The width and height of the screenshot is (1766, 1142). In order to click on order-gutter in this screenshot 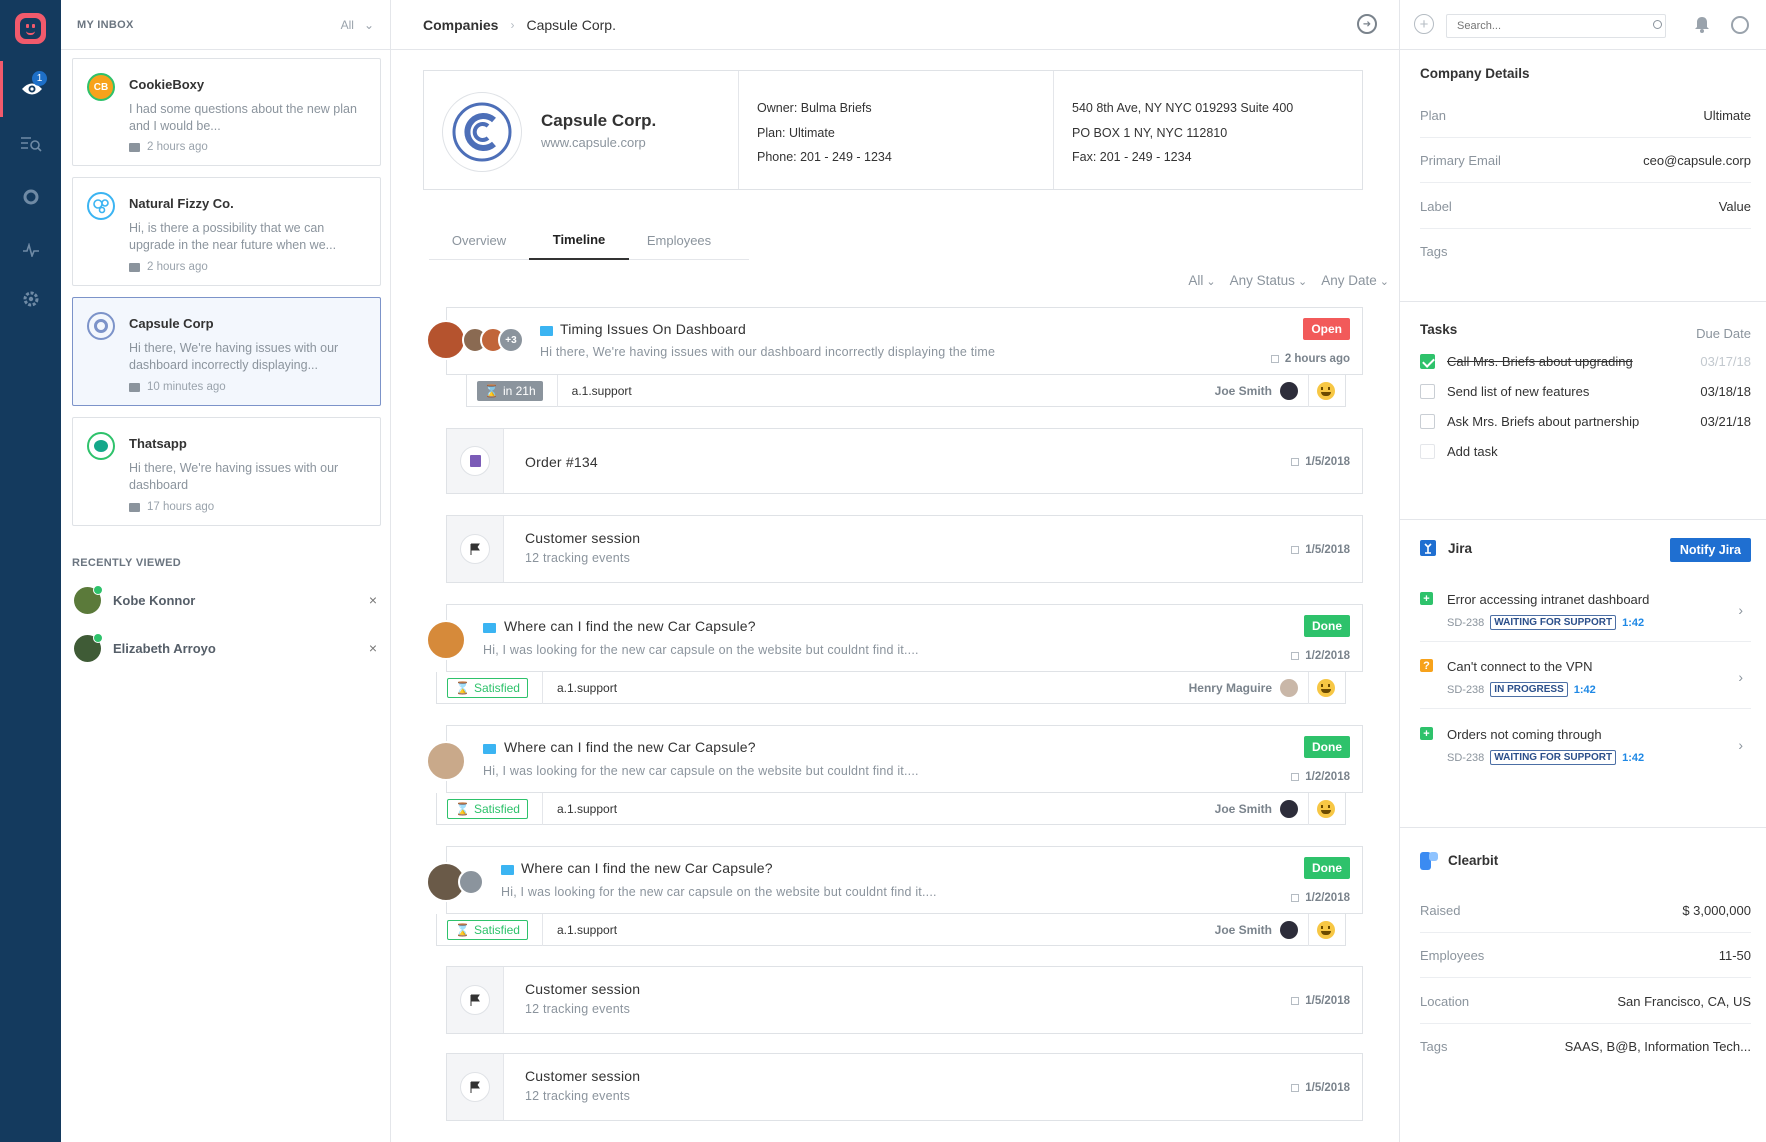, I will do `click(475, 461)`.